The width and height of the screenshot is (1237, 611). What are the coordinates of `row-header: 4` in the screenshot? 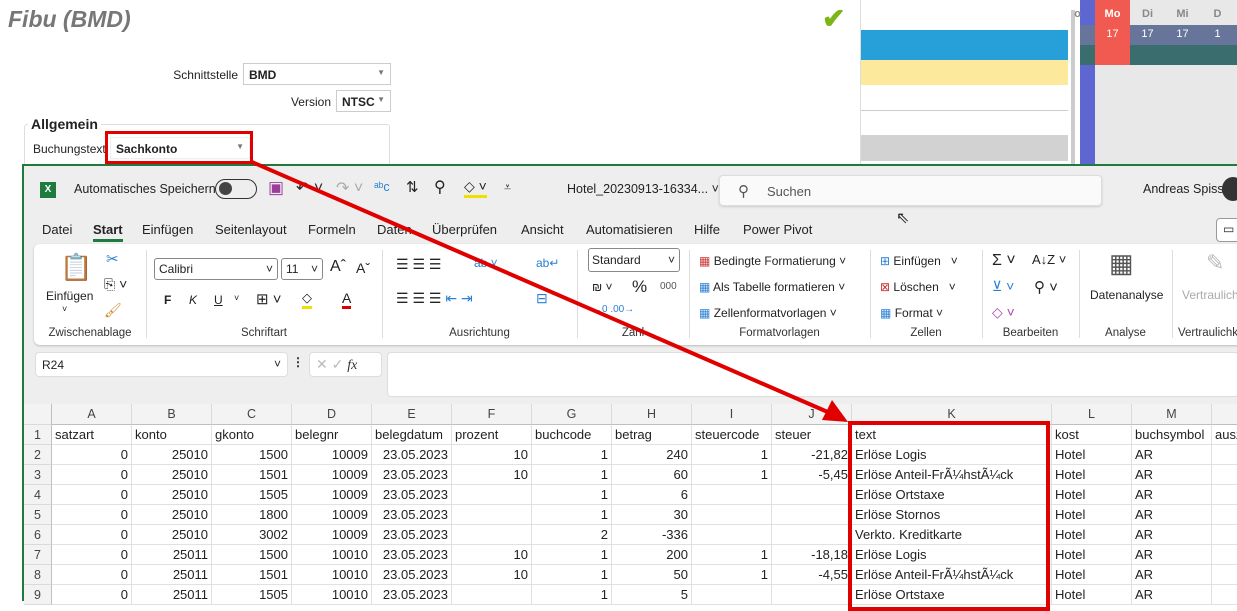 It's located at (38, 495).